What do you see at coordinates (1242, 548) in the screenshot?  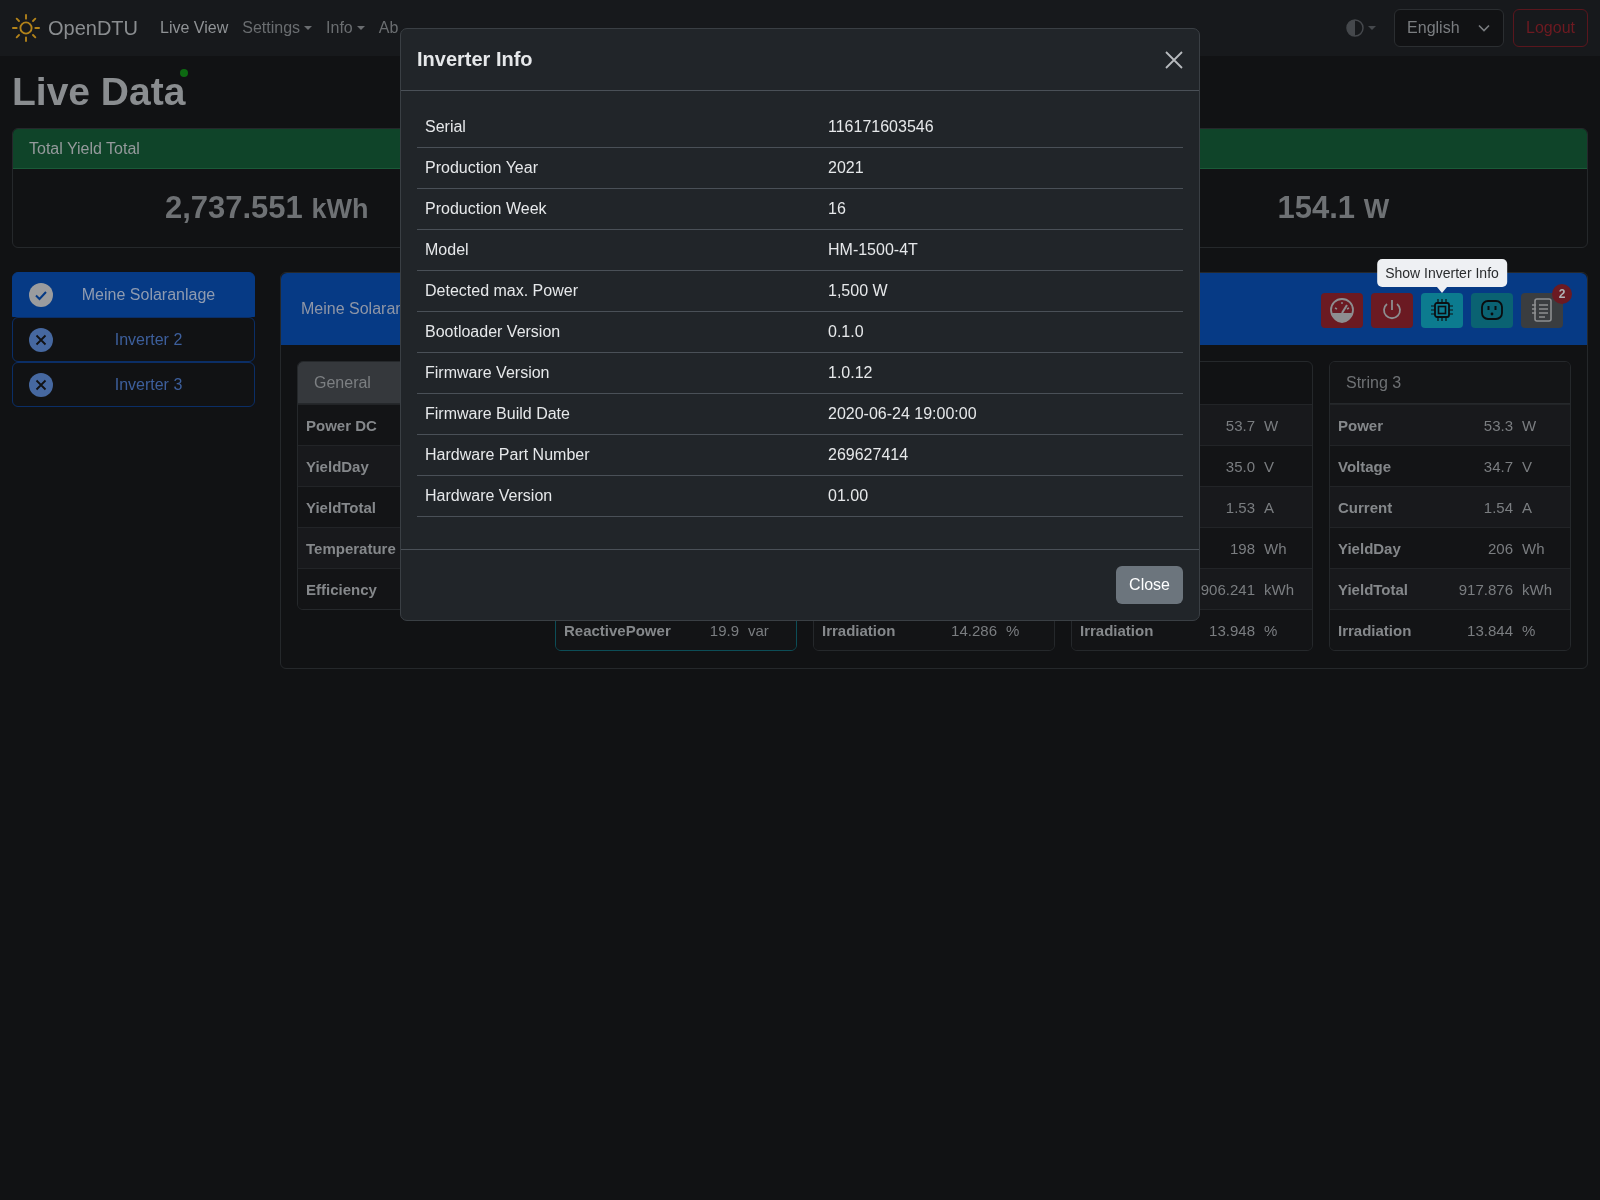 I see `row-value: 198` at bounding box center [1242, 548].